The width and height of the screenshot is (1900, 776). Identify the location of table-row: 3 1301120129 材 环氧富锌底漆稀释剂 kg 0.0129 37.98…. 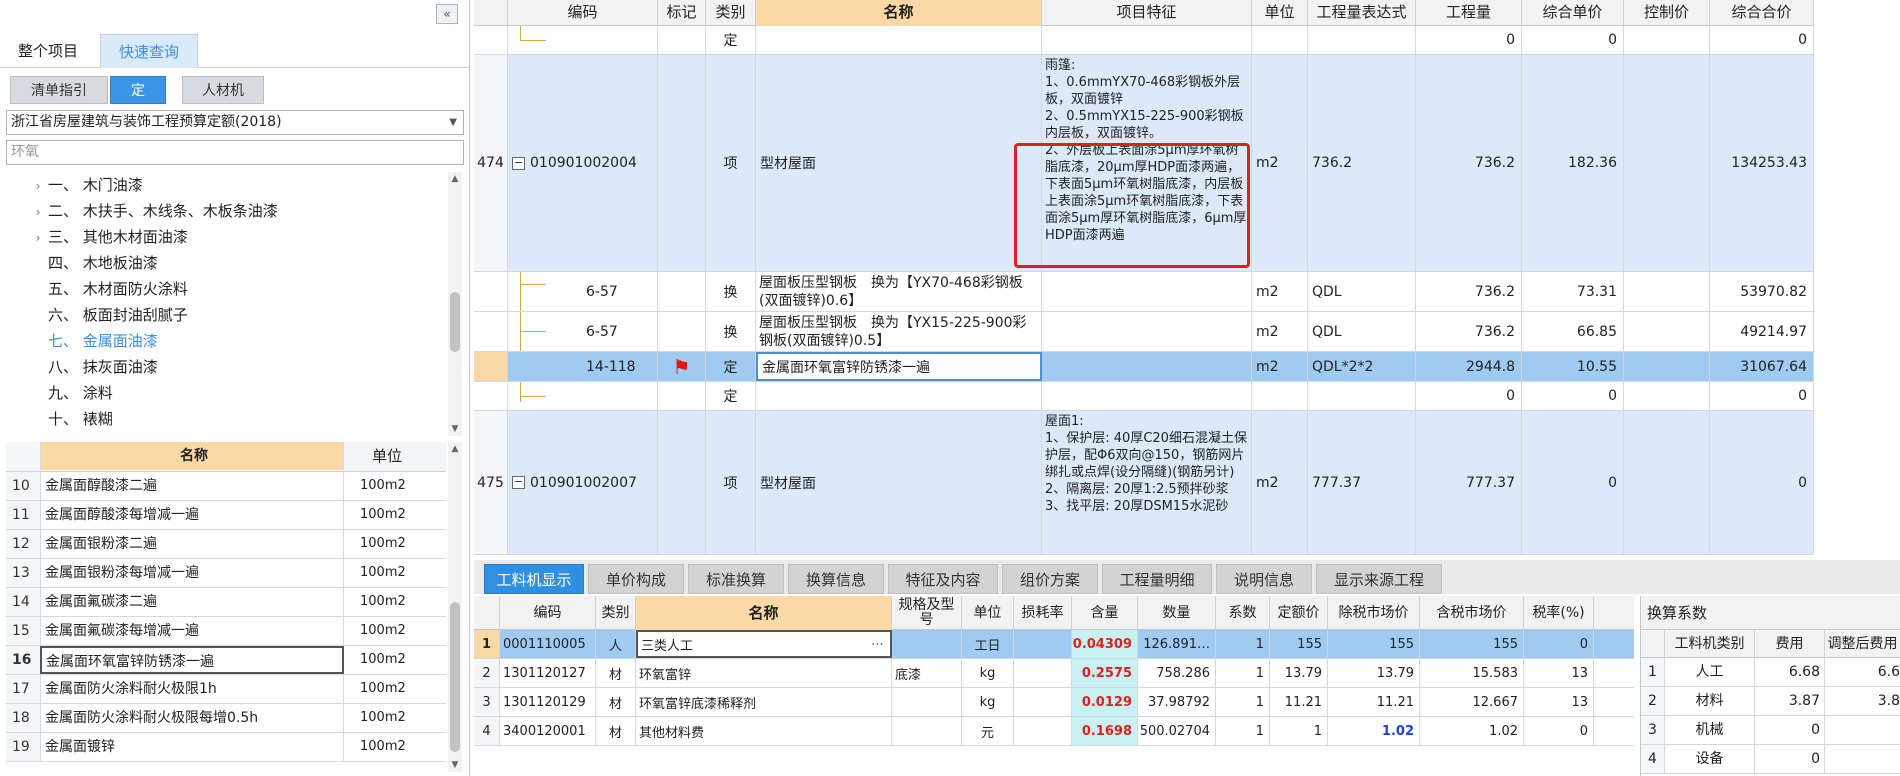
(1054, 702).